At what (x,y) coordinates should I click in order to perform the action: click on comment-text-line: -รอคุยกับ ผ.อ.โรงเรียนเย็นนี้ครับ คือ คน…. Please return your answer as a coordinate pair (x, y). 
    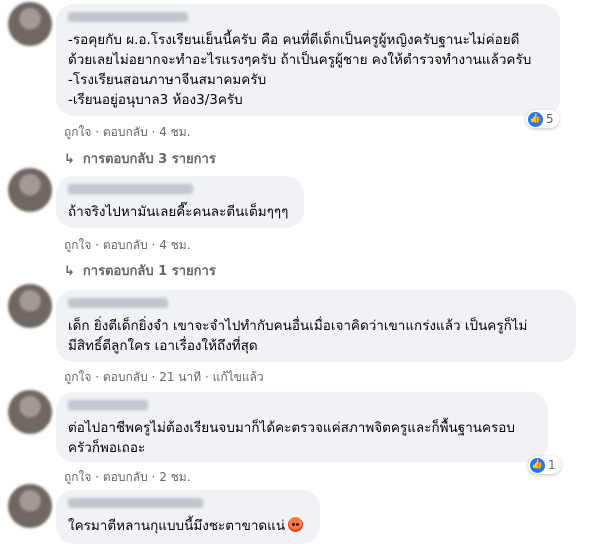
    Looking at the image, I should click on (294, 40).